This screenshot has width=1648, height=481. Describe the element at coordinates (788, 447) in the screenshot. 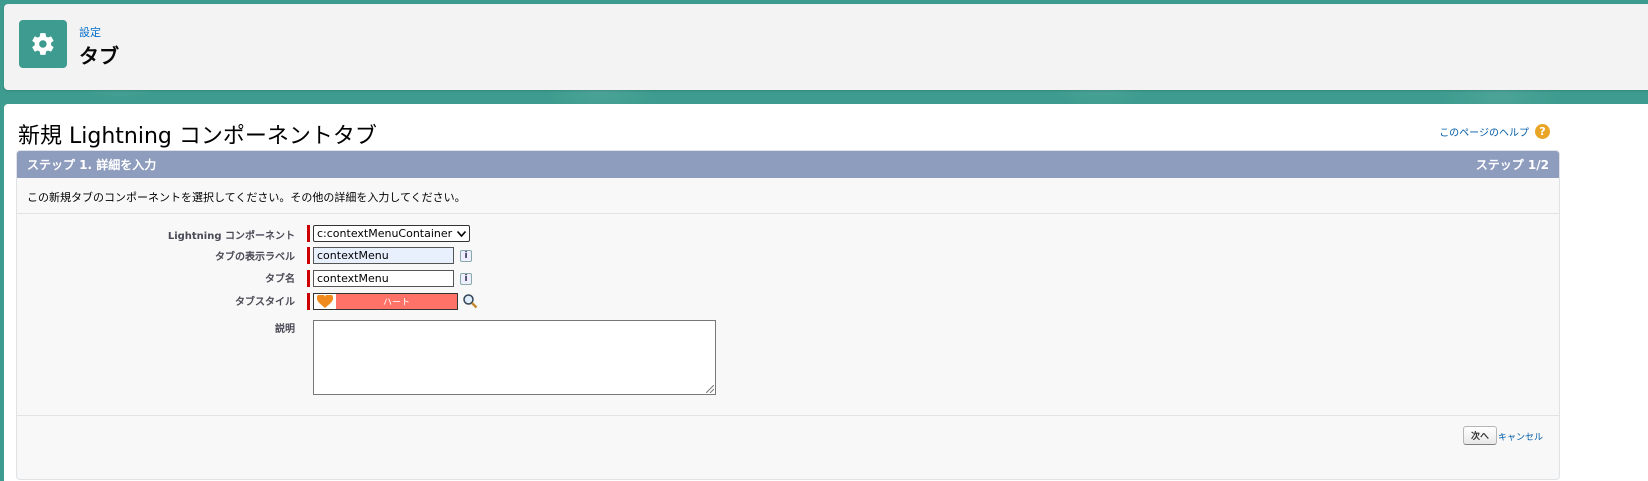

I see `form-footer: 次へ キャンセル` at that location.